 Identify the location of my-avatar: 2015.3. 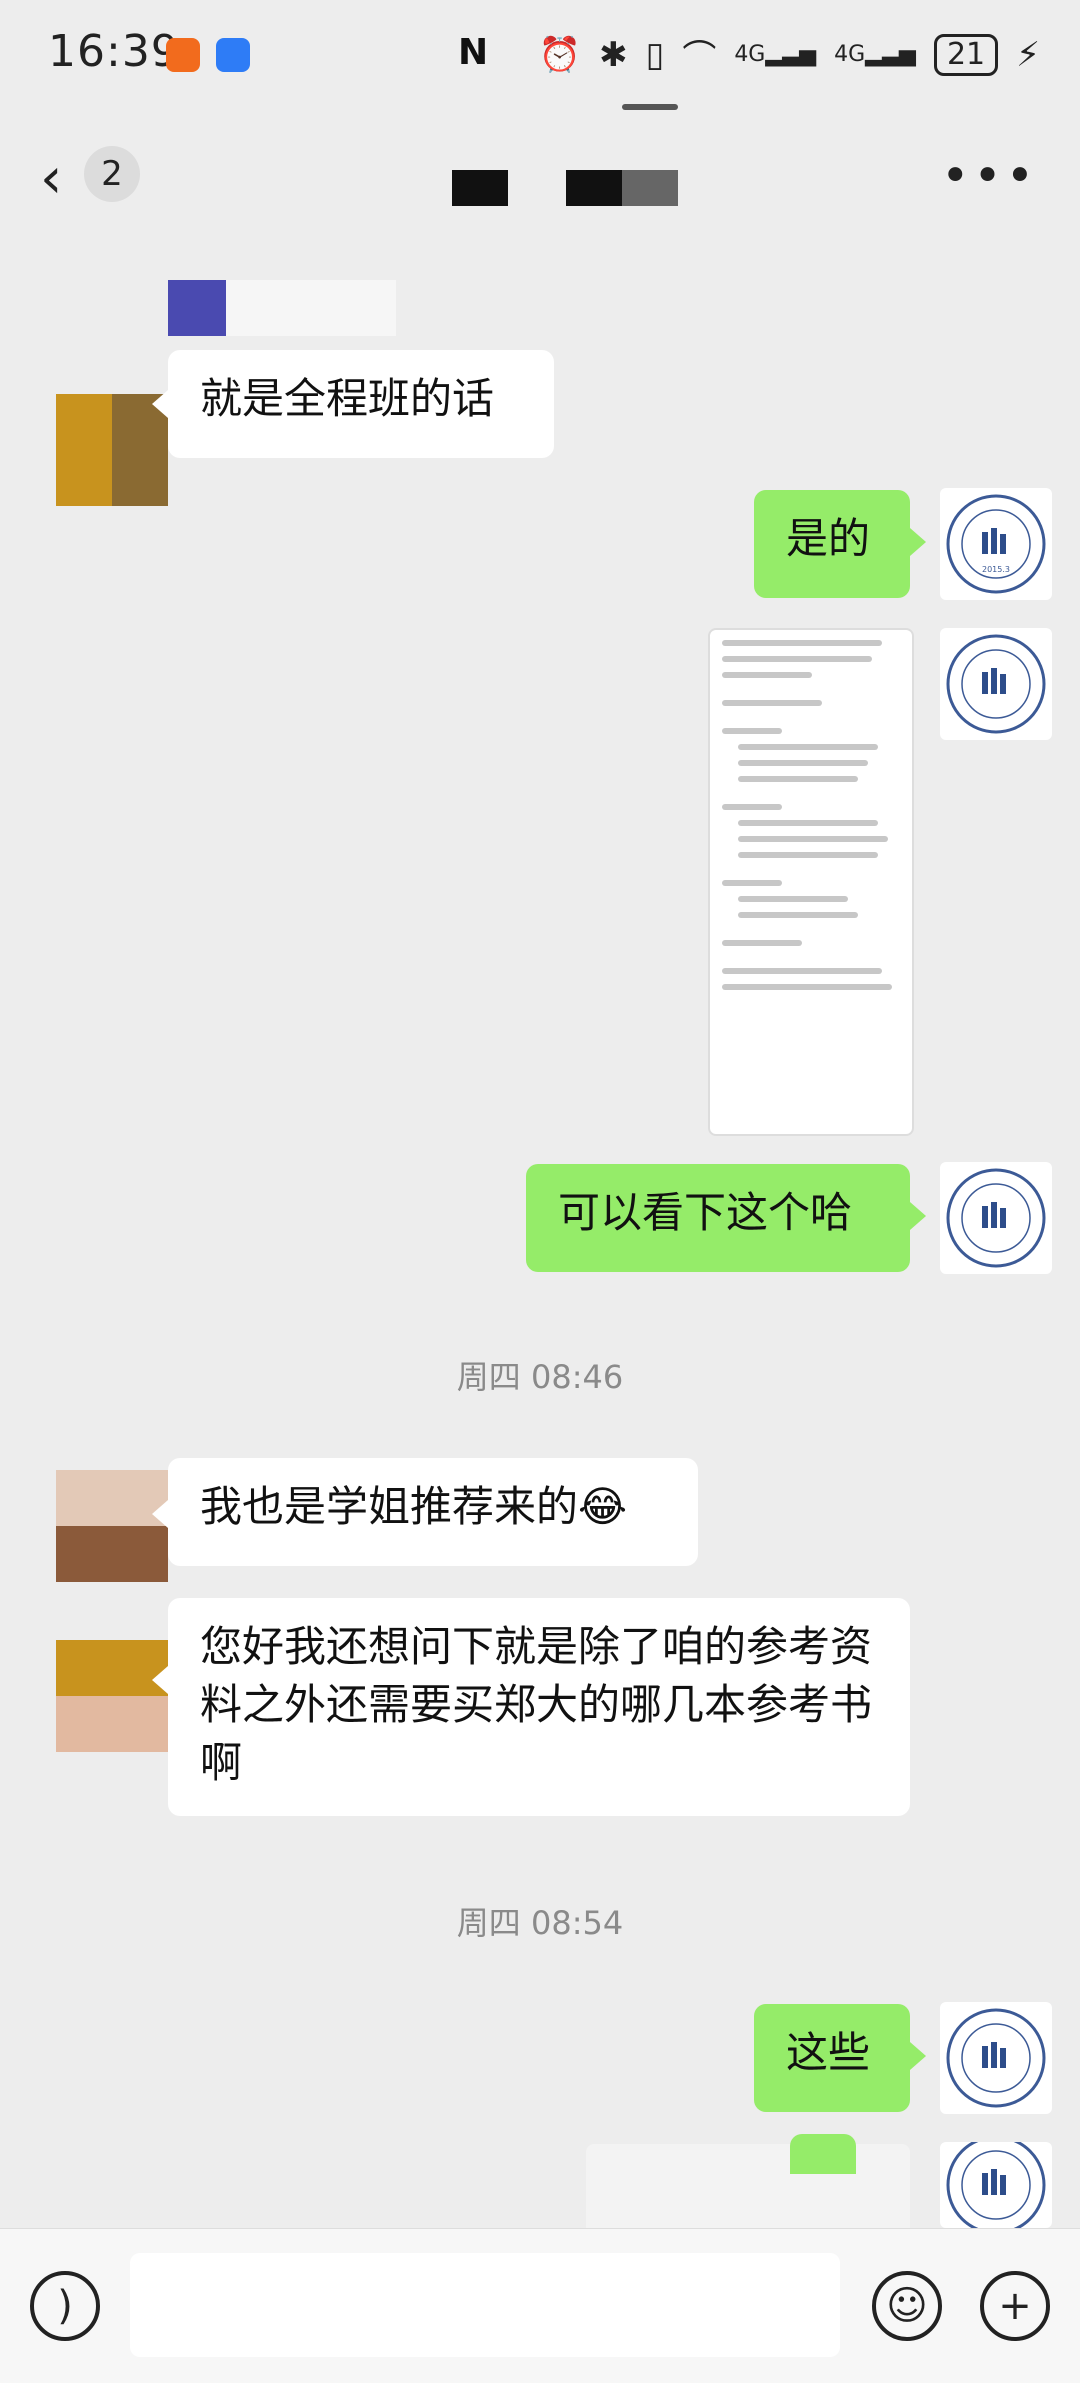
(996, 544).